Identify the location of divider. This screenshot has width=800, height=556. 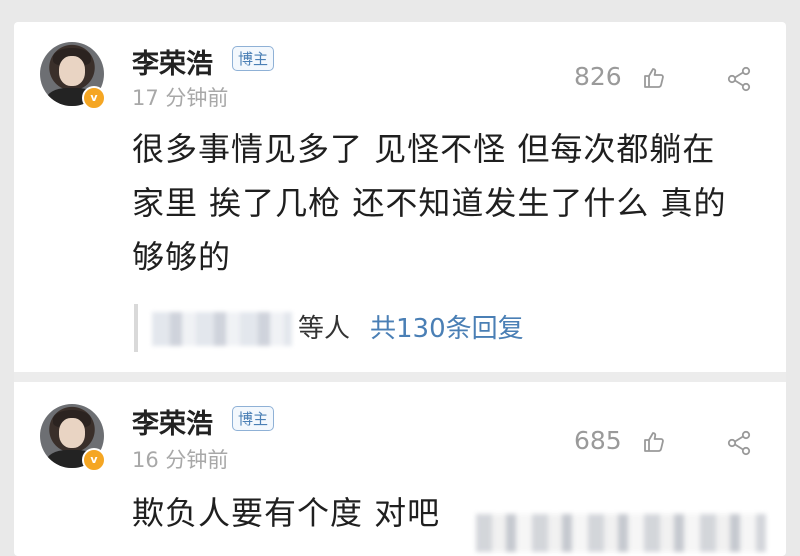
(400, 377).